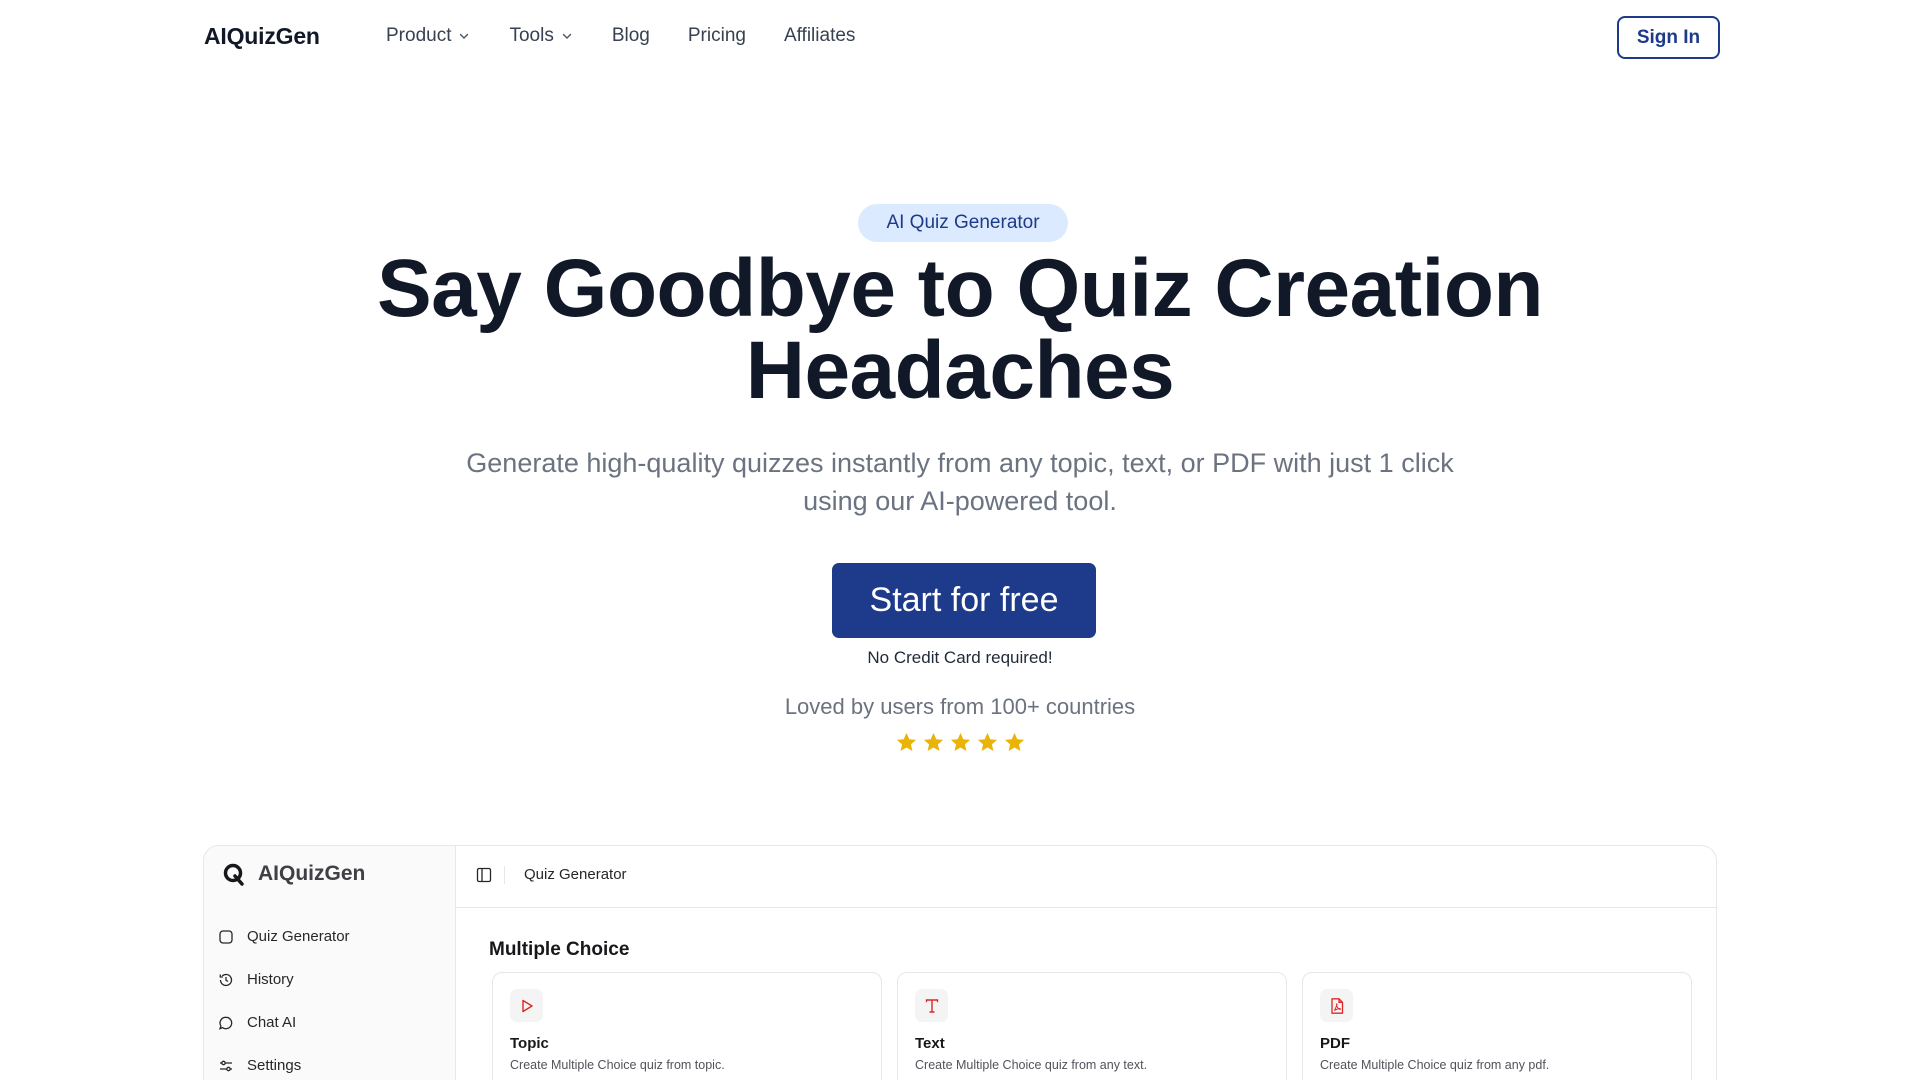  What do you see at coordinates (960, 706) in the screenshot?
I see `social-proof-text: Loved by users from 100+ countries` at bounding box center [960, 706].